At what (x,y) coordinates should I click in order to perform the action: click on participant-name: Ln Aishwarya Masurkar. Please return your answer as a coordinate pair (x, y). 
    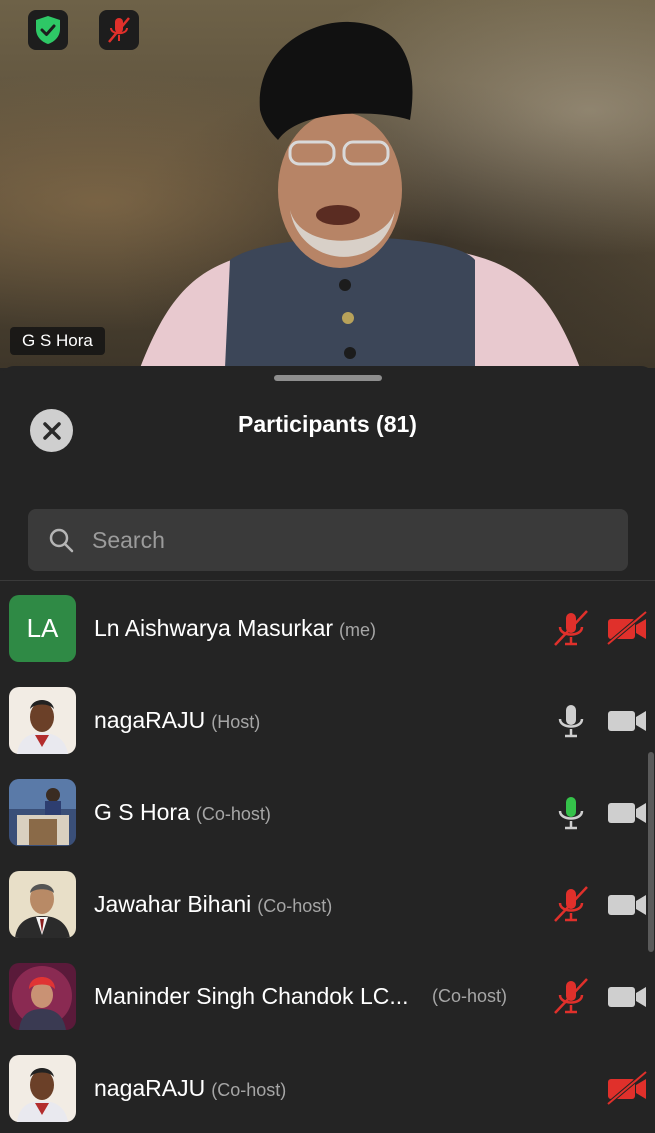
    Looking at the image, I should click on (214, 628).